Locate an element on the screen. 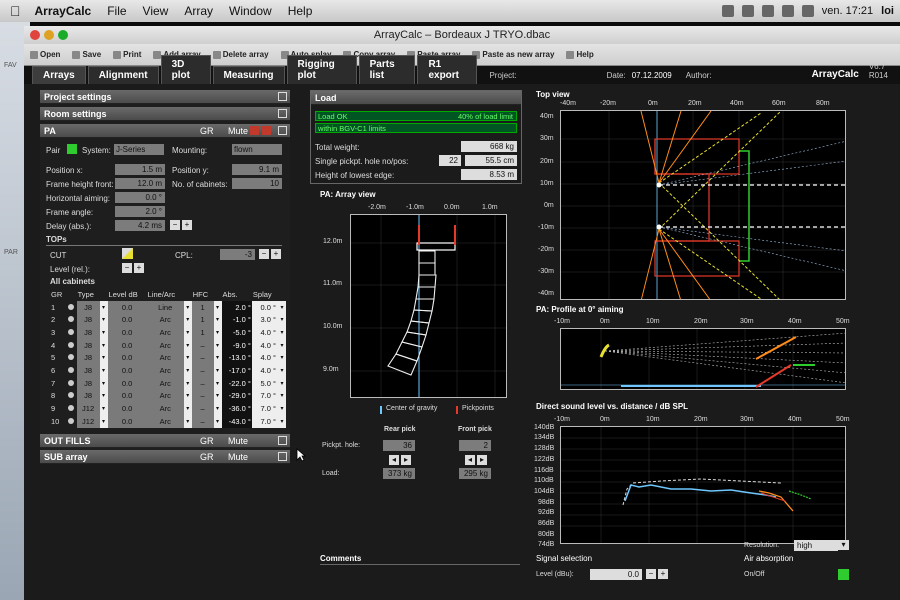 The image size is (900, 600). level-down-button: − is located at coordinates (651, 574).